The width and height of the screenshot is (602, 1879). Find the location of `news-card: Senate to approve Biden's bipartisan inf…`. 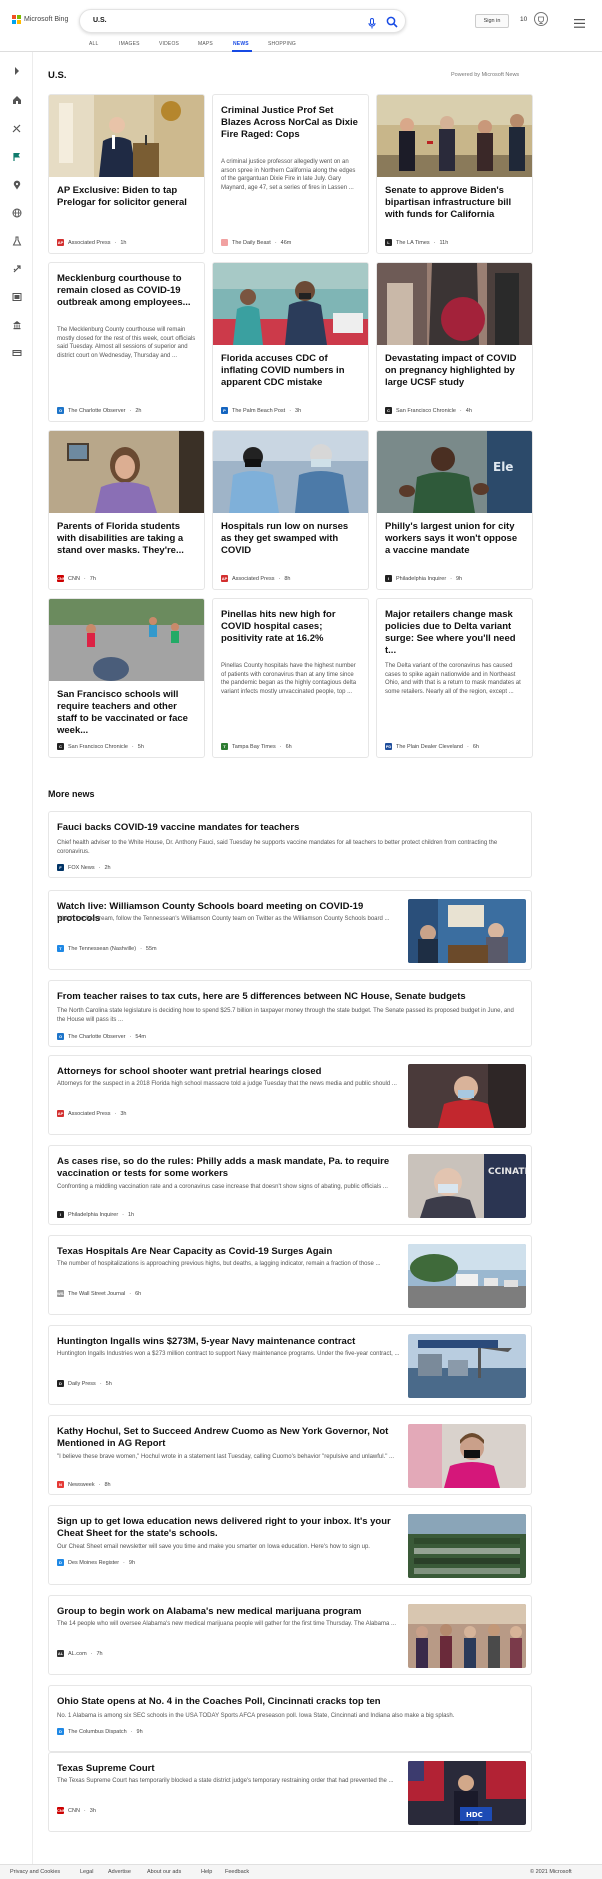

news-card: Senate to approve Biden's bipartisan inf… is located at coordinates (454, 174).